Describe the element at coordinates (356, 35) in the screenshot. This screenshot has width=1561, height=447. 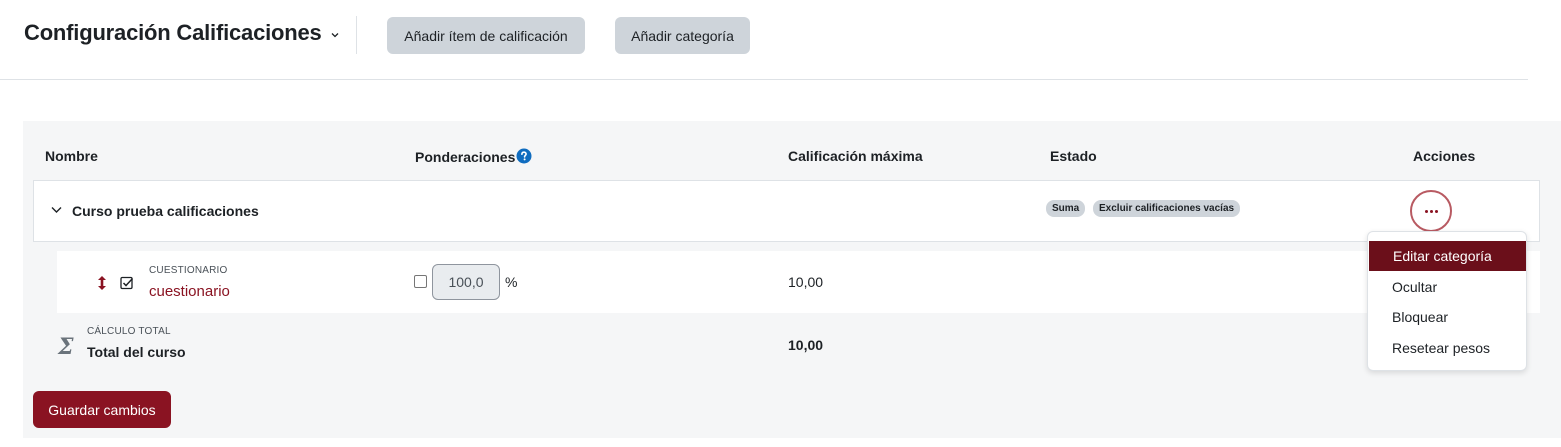
I see `header-divider` at that location.